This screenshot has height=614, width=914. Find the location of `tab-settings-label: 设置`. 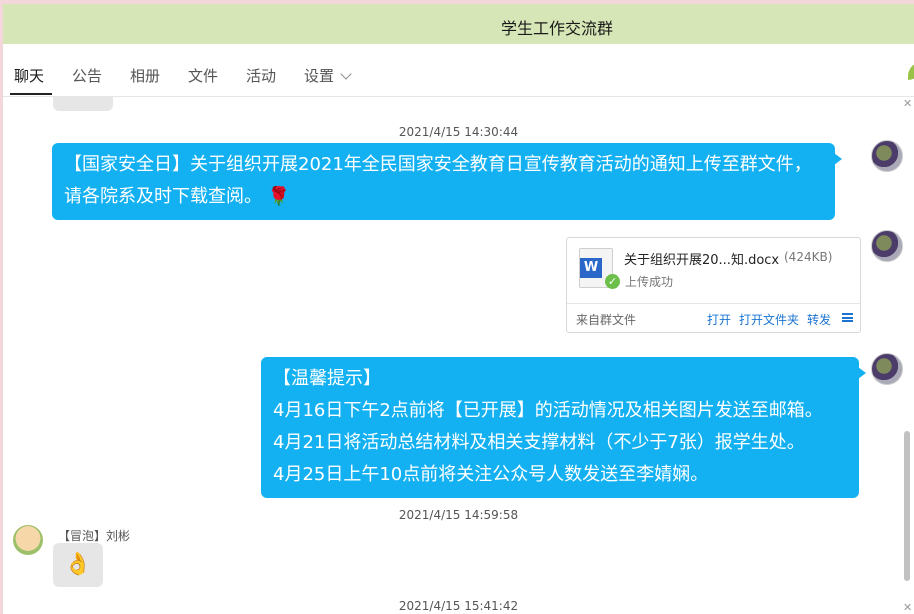

tab-settings-label: 设置 is located at coordinates (319, 76).